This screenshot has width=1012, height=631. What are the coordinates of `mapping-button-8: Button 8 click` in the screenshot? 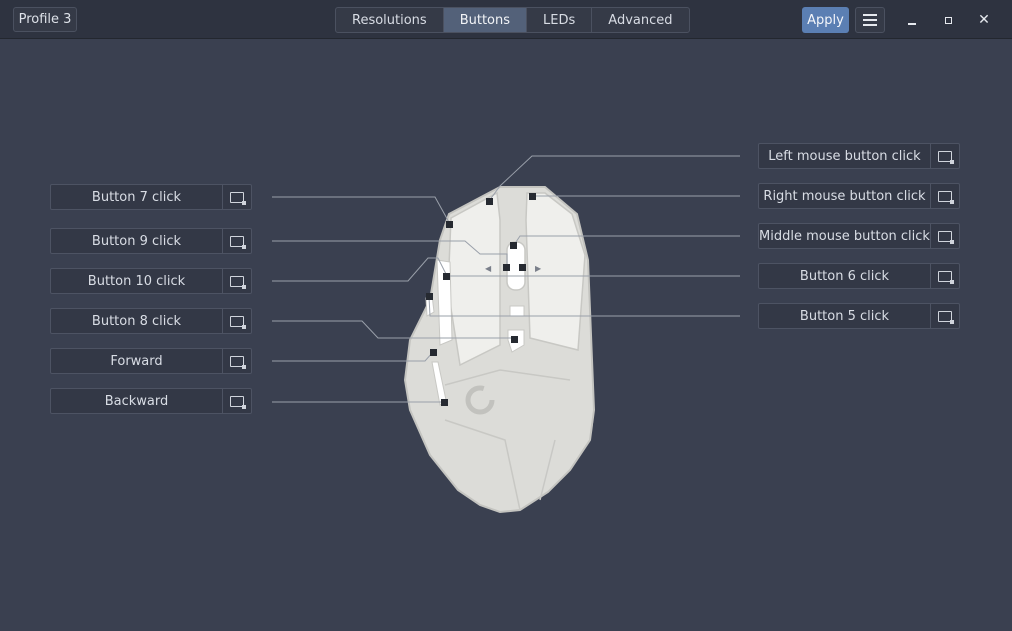 It's located at (151, 321).